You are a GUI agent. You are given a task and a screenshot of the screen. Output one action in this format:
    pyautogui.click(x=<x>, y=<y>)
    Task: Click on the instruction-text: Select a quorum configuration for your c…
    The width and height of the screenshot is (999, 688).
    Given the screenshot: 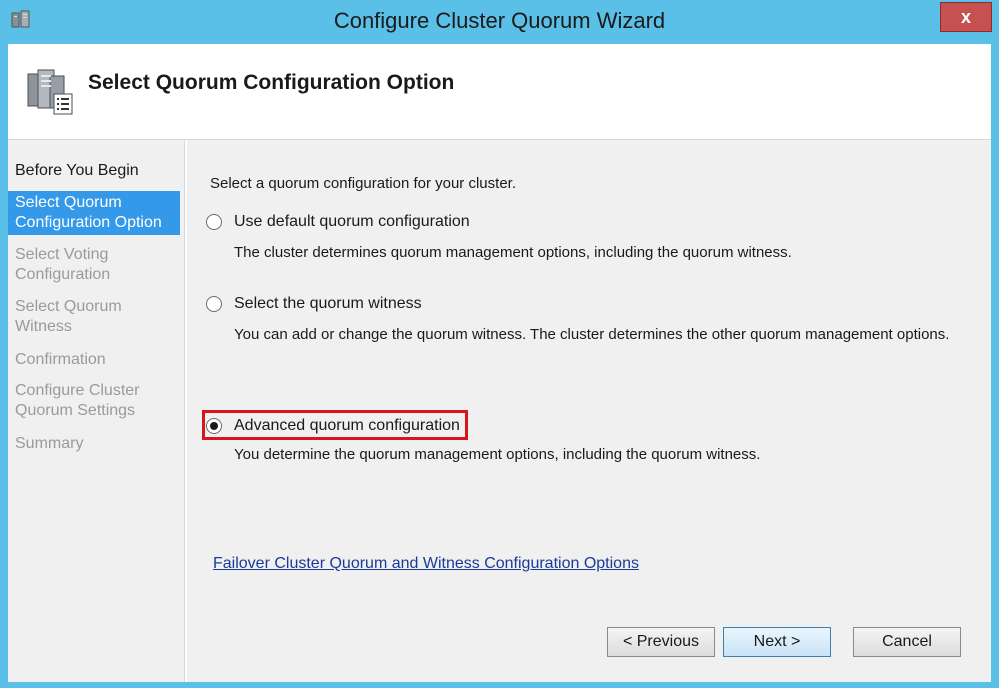 What is the action you would take?
    pyautogui.click(x=363, y=183)
    